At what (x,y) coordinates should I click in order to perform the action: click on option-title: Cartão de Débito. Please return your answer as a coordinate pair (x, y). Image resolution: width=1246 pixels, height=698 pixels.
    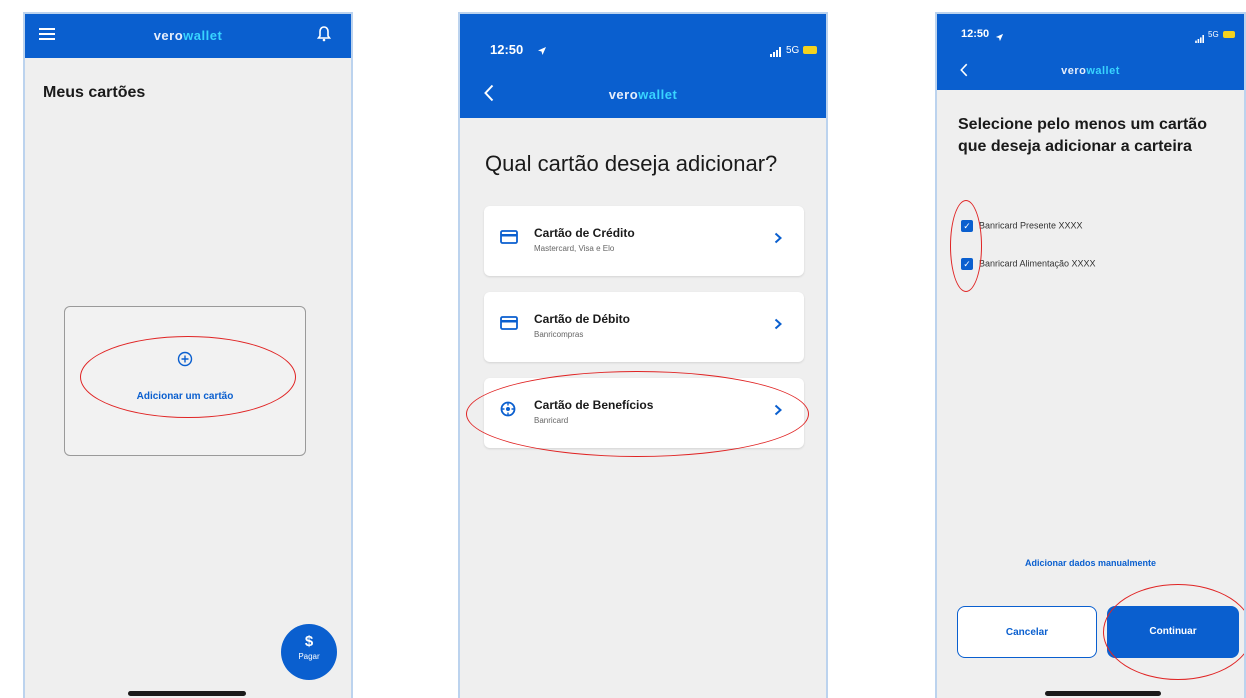
    Looking at the image, I should click on (582, 319).